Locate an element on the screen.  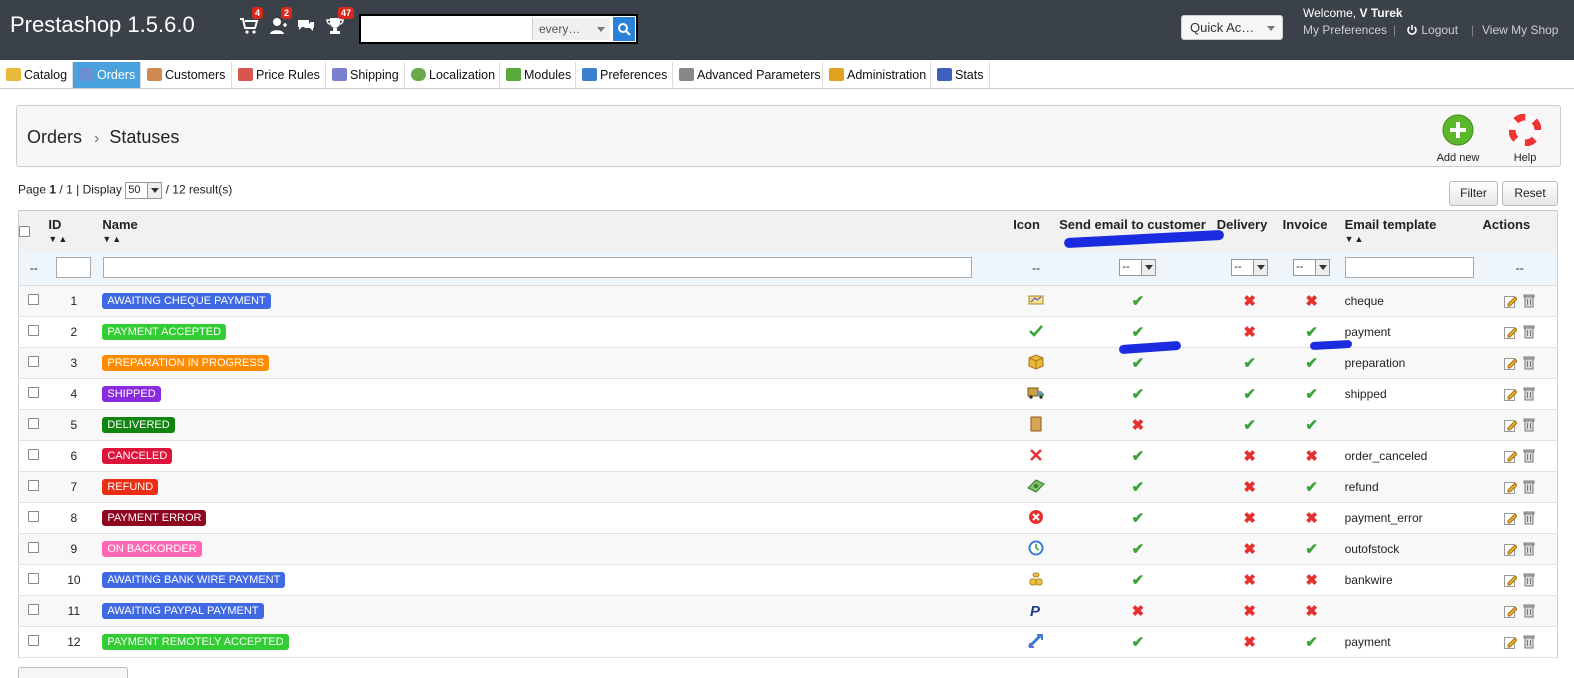
table-row: 11 AWAITING PAYPAL PAYMENT P ✖ ✖ ✖ is located at coordinates (788, 611).